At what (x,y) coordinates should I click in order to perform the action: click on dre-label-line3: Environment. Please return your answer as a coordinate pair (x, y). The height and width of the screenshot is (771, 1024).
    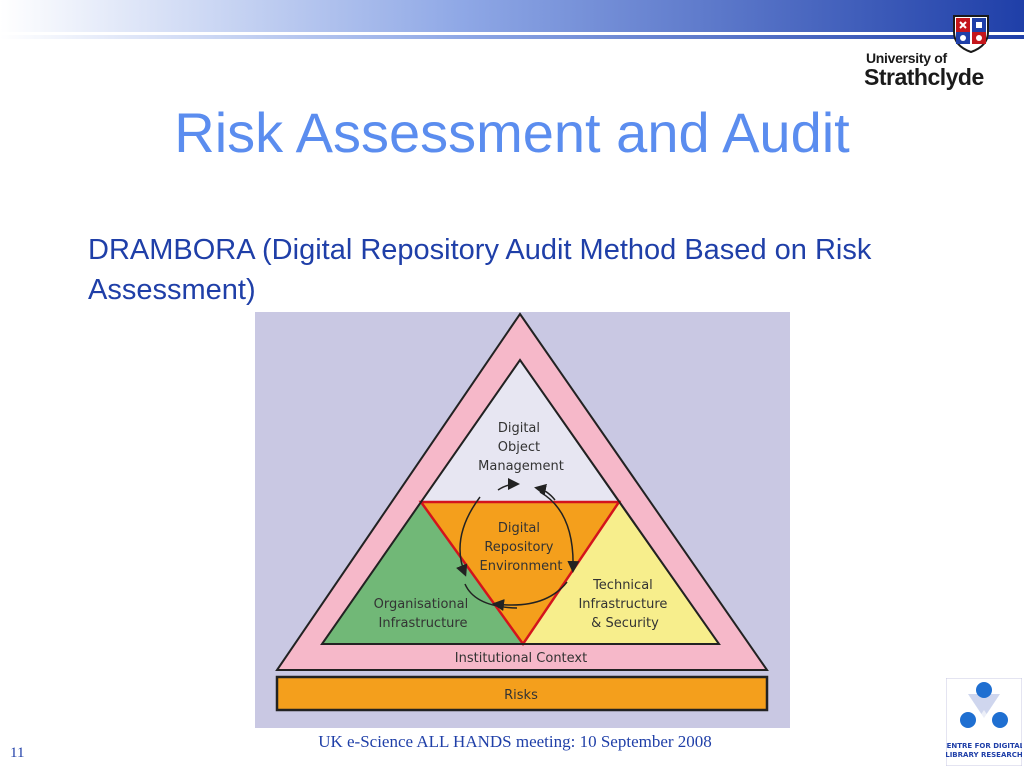
    Looking at the image, I should click on (520, 566).